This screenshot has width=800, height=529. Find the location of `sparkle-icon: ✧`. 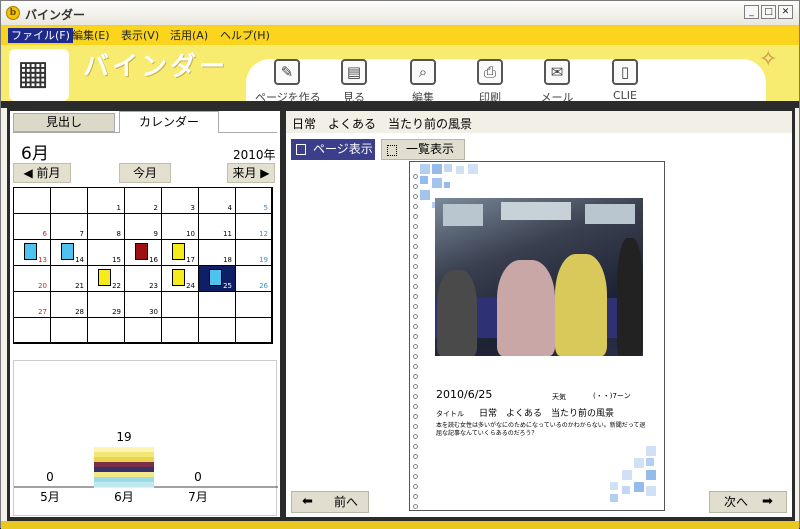

sparkle-icon: ✧ is located at coordinates (773, 61).